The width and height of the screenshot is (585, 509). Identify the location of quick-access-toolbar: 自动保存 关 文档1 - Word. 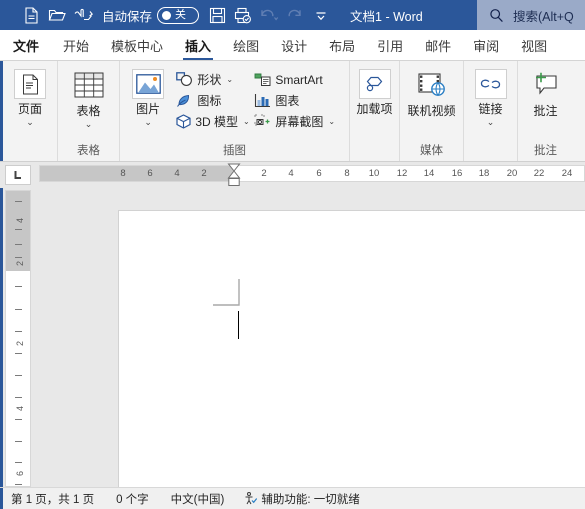
(211, 15).